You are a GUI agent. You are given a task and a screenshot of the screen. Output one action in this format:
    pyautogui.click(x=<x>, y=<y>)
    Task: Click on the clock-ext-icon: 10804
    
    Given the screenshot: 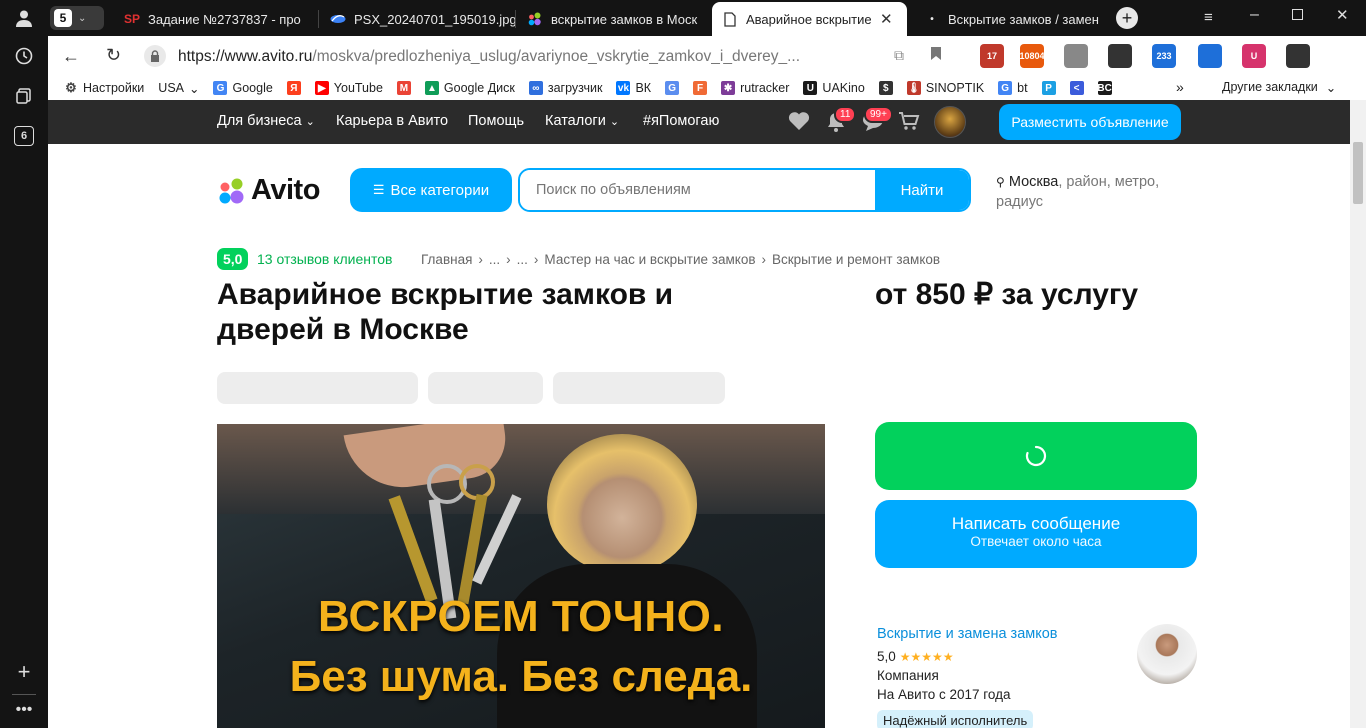 What is the action you would take?
    pyautogui.click(x=1032, y=56)
    